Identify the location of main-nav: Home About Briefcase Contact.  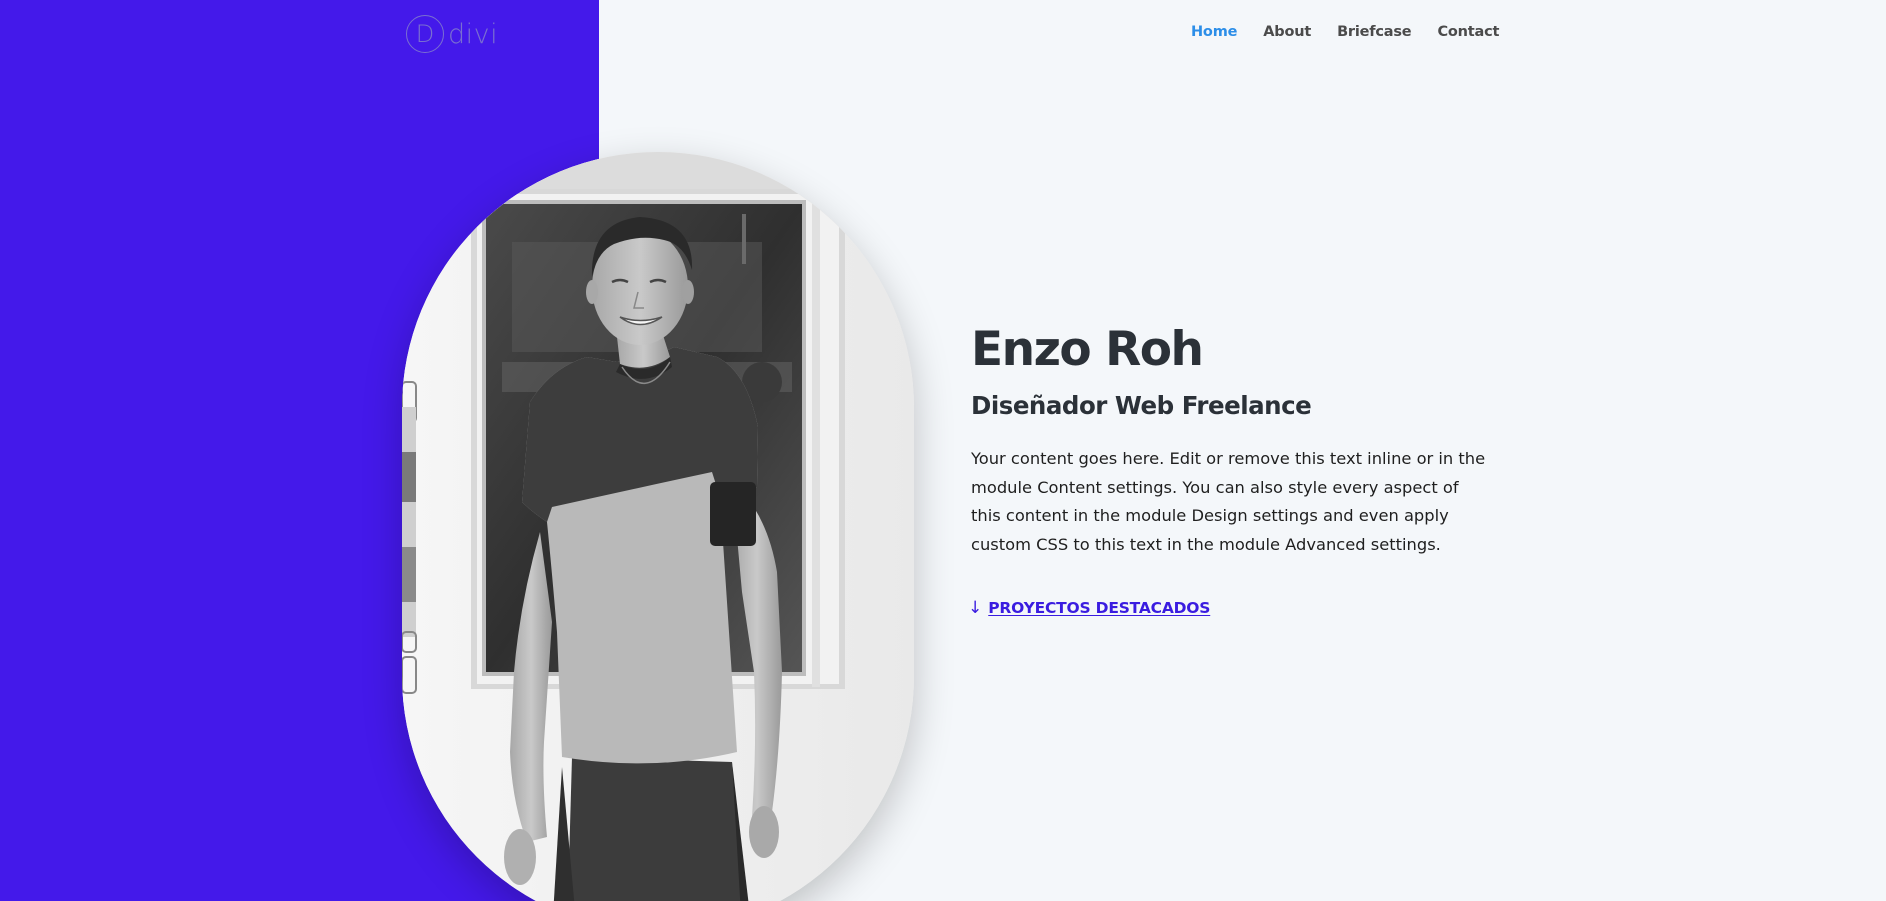
(1345, 32).